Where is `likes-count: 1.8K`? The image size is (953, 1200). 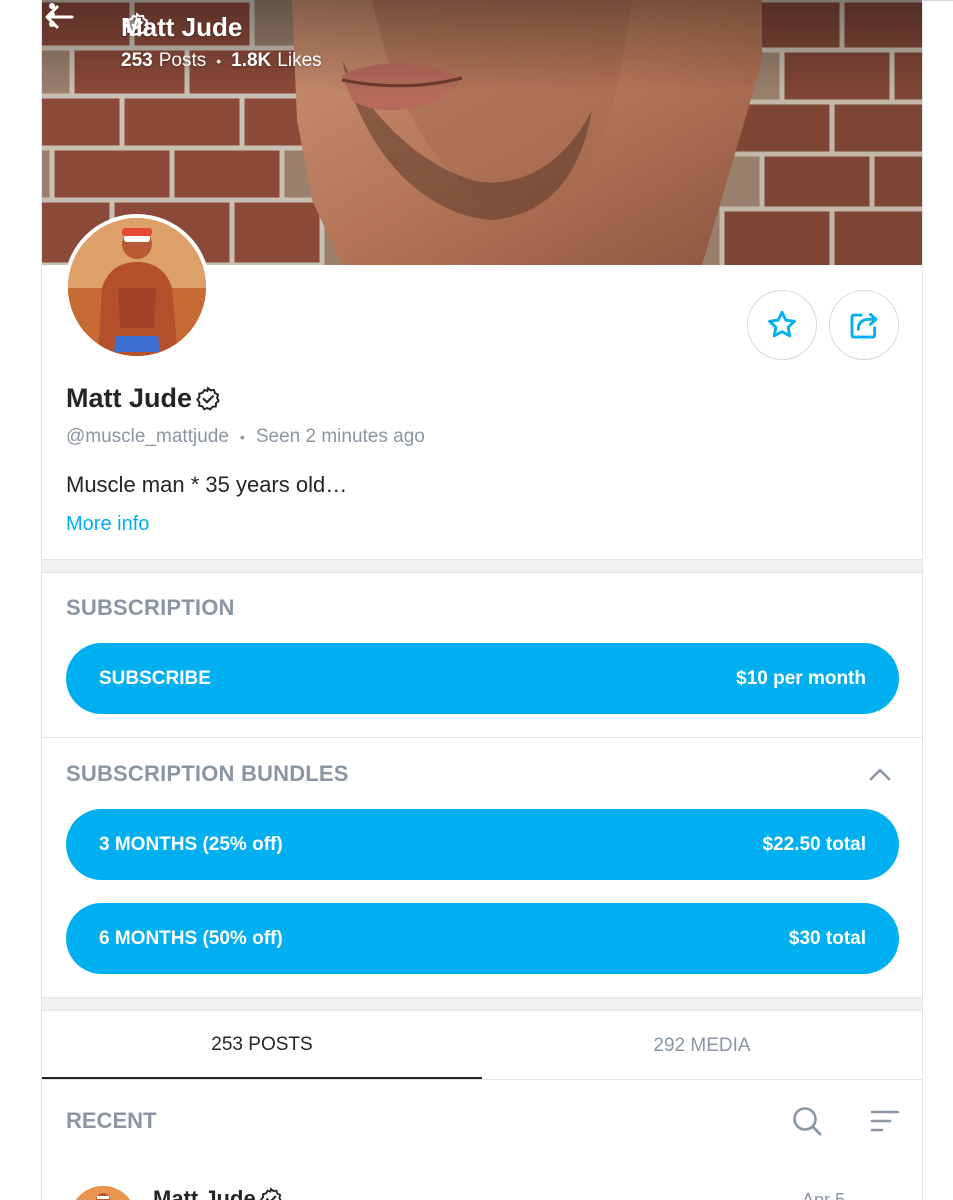
likes-count: 1.8K is located at coordinates (251, 60).